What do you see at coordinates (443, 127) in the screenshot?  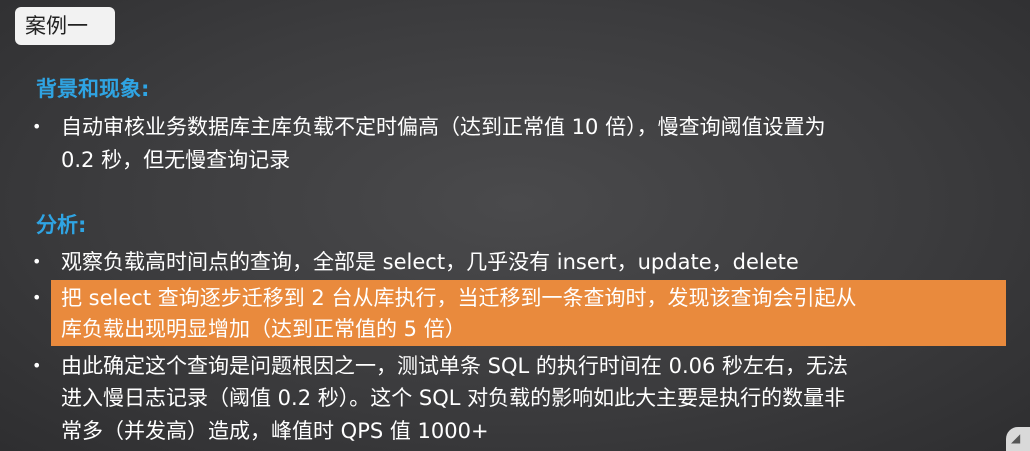 I see `background-bullet-1-line-1: 自动审核业务数据库主库负载不定时偏高（达到正常值 10 倍），慢查询阈值设置为` at bounding box center [443, 127].